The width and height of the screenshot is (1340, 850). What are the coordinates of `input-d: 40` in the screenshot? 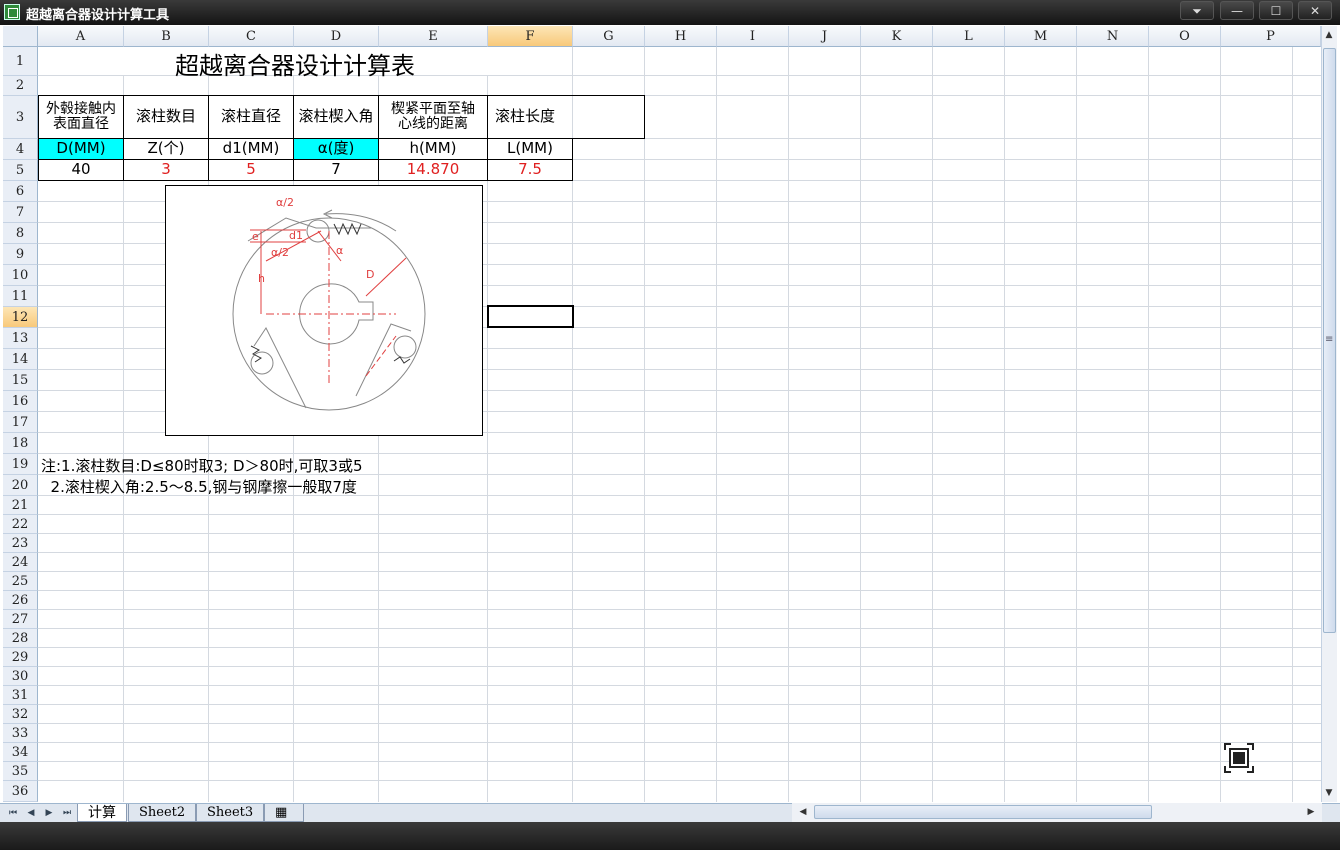 It's located at (81, 170).